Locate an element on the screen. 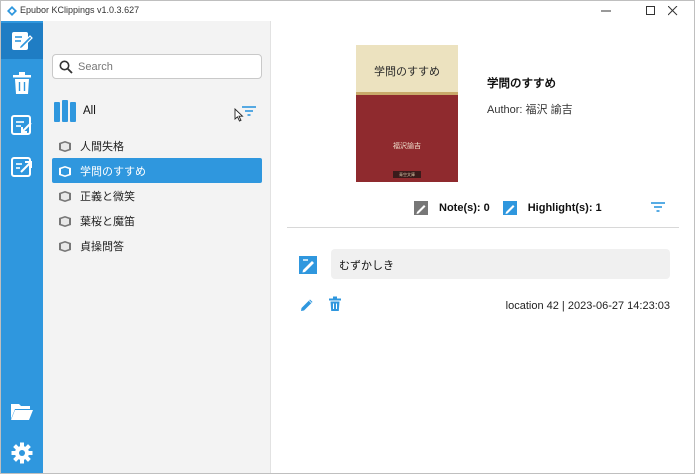 Image resolution: width=695 pixels, height=474 pixels. book-list-item: 貞操問答 is located at coordinates (157, 245).